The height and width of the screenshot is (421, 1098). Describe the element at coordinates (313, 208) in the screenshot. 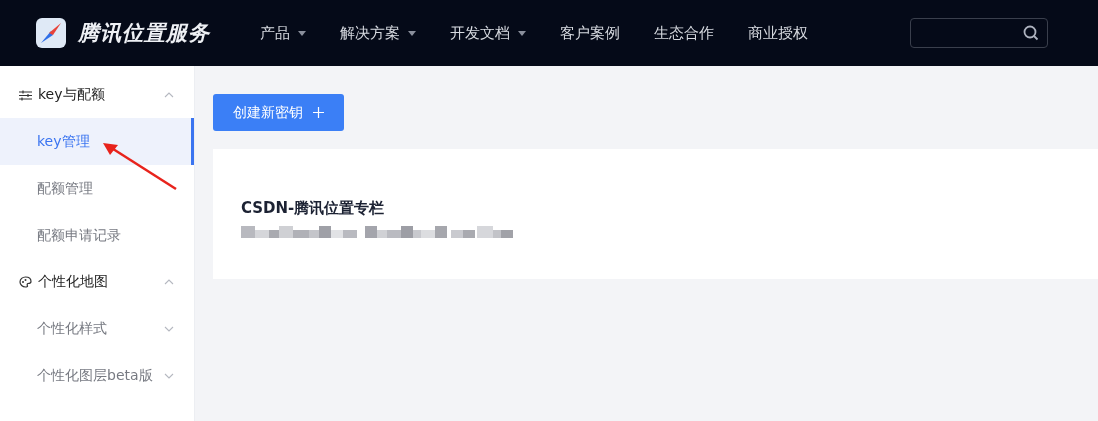

I see `key-name: CSDN-腾讯位置专栏` at that location.